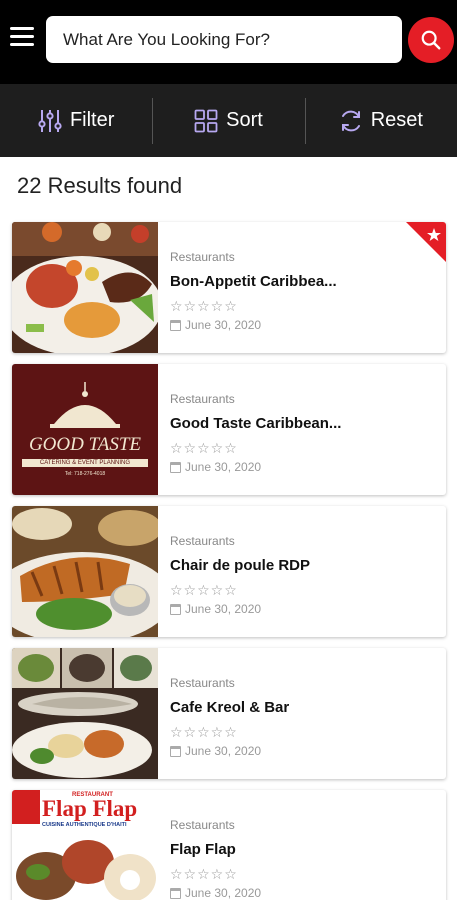 The height and width of the screenshot is (900, 457). I want to click on hamburger-menu-icon, so click(23, 39).